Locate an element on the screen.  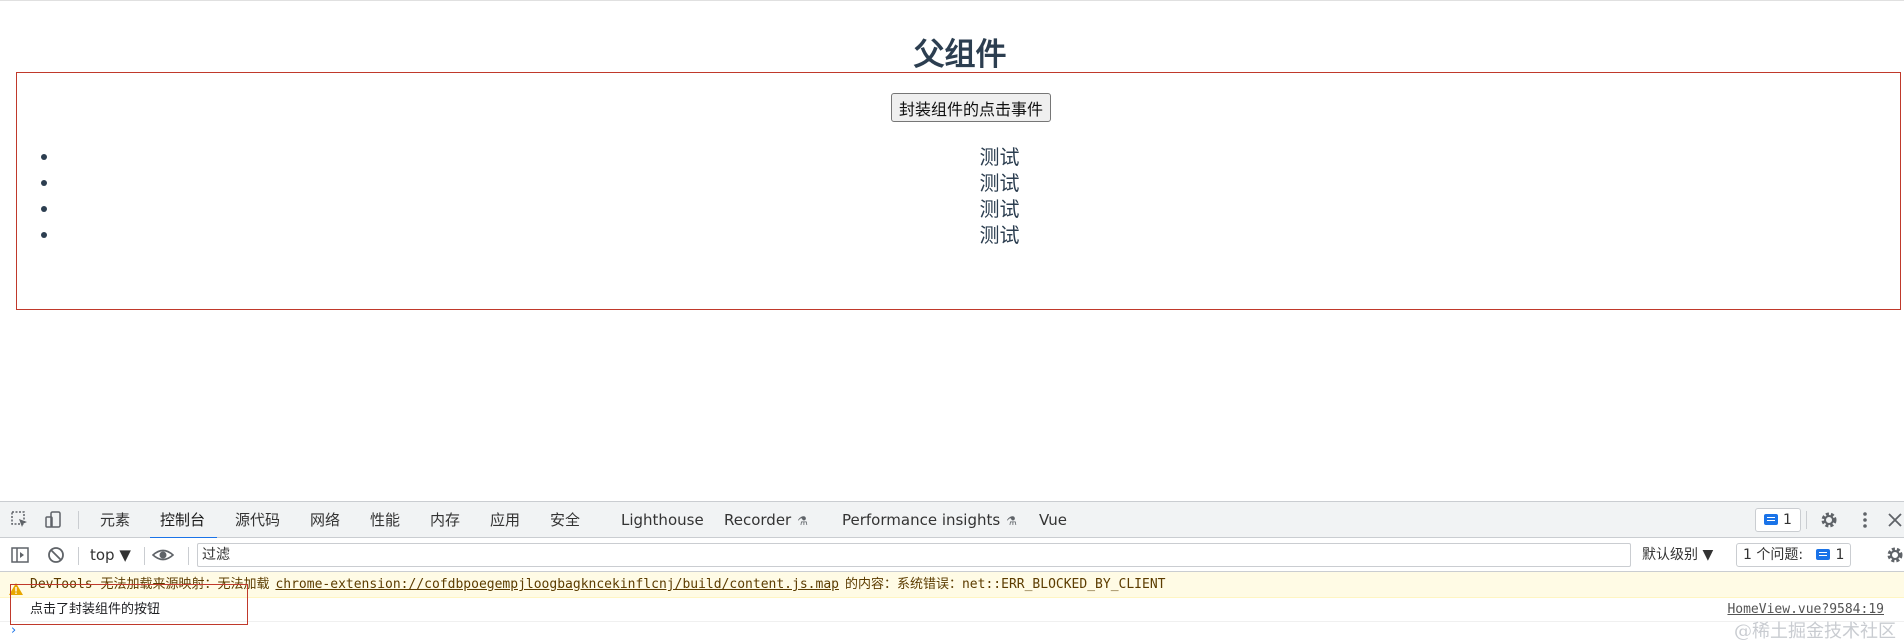
console-log-row: 点击了封装组件的按钮 HomeView.vue?9584:19 is located at coordinates (952, 610).